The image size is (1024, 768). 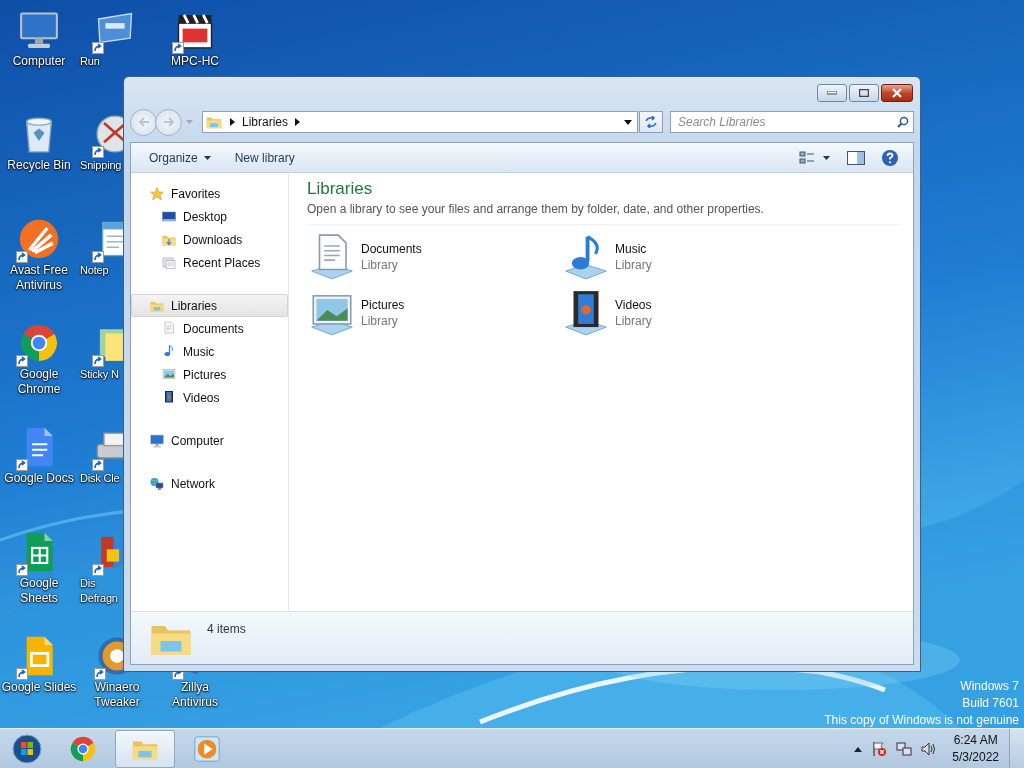 What do you see at coordinates (209, 328) in the screenshot?
I see `nav-item: Documents` at bounding box center [209, 328].